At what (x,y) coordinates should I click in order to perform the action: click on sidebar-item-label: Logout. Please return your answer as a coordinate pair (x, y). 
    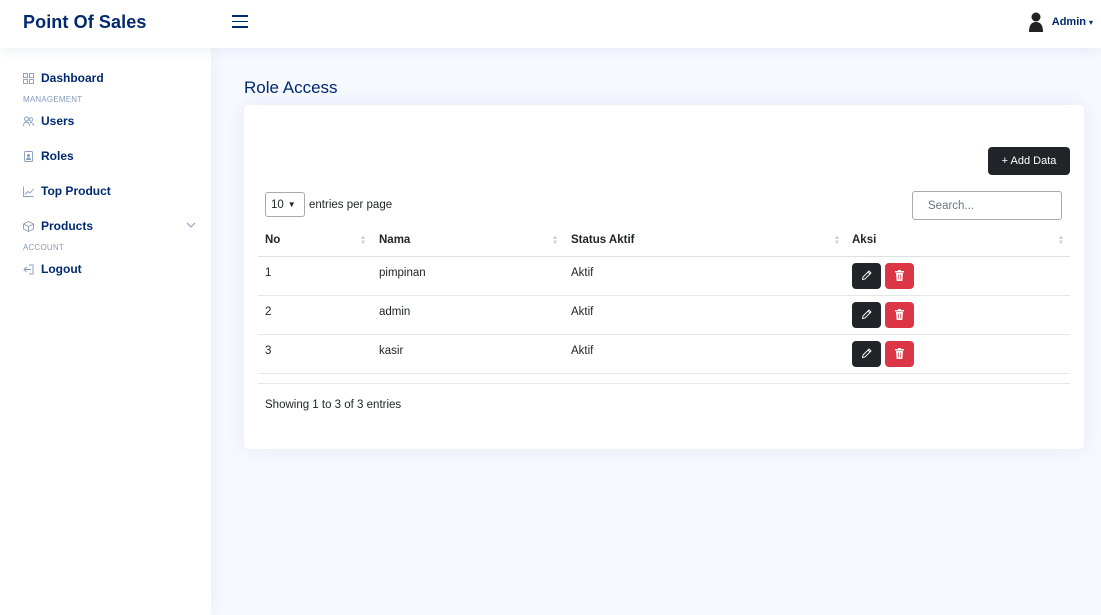
    Looking at the image, I should click on (61, 269).